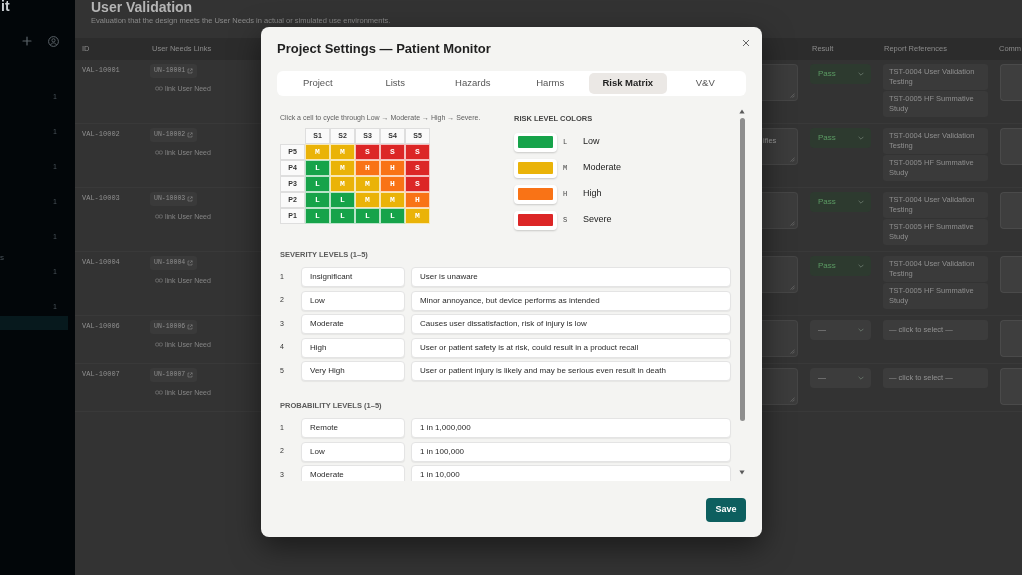 This screenshot has width=1022, height=575. I want to click on level-label: High, so click(592, 194).